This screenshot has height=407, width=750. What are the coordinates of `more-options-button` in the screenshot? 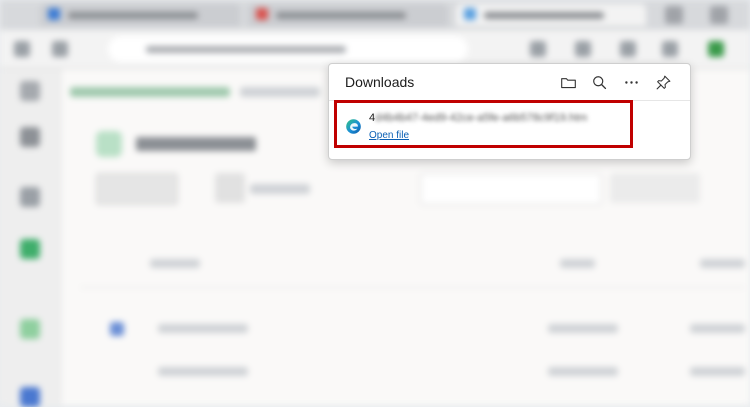 It's located at (631, 82).